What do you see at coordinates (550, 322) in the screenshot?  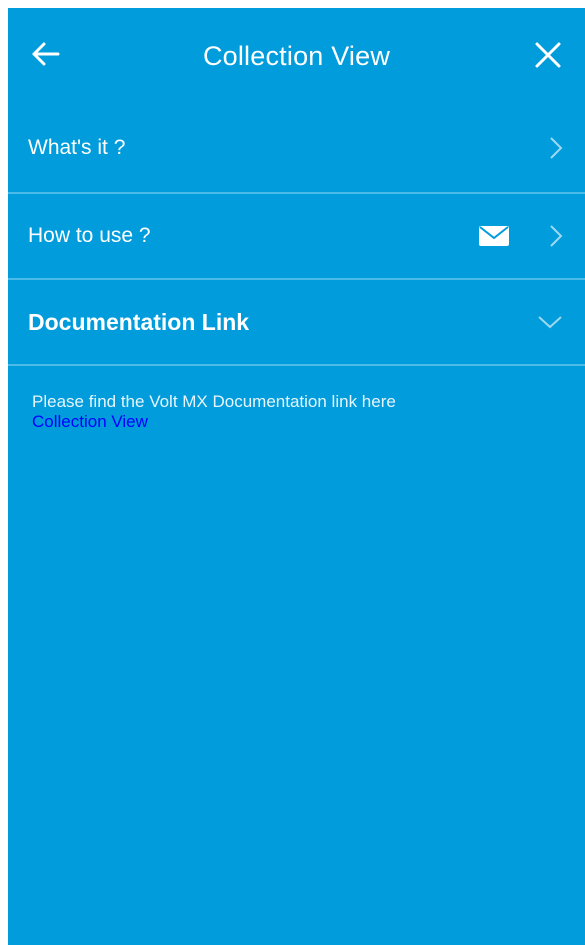 I see `chevron-down-icon` at bounding box center [550, 322].